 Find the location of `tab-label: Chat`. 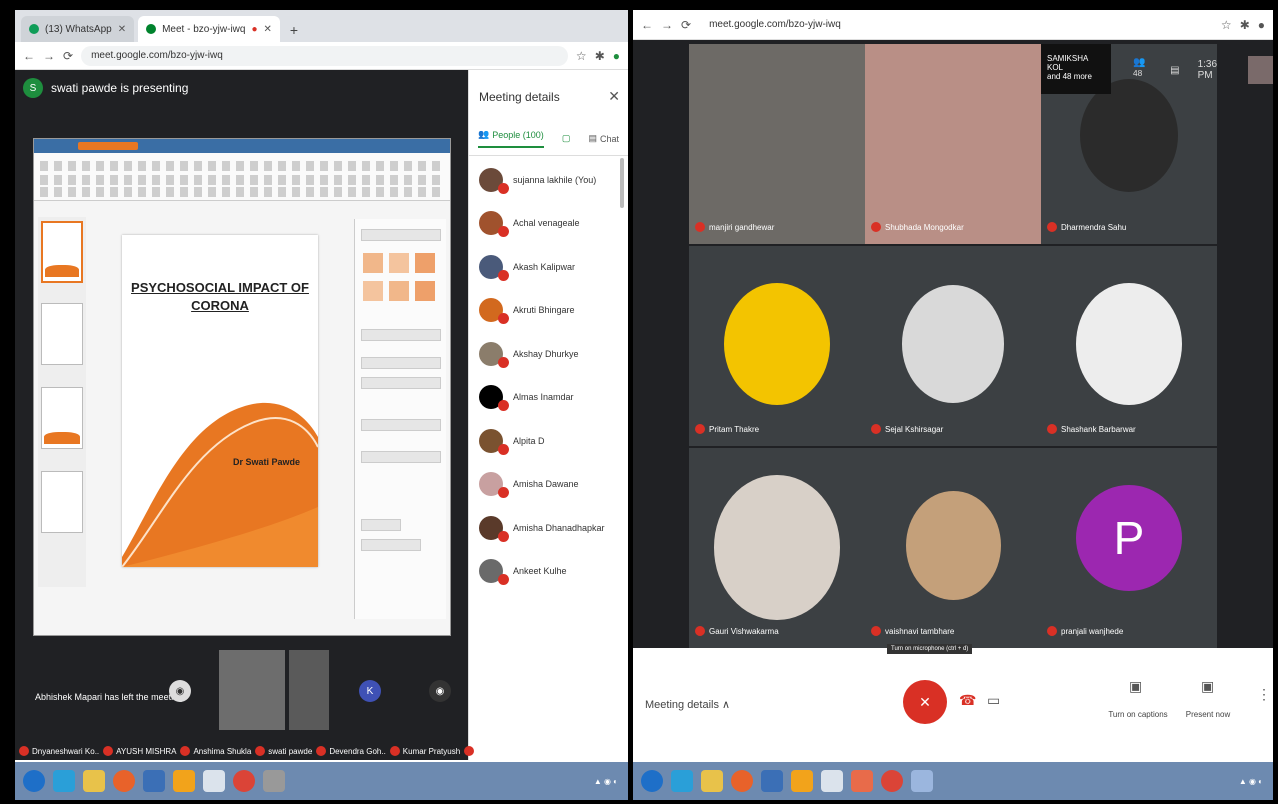

tab-label: Chat is located at coordinates (609, 138).